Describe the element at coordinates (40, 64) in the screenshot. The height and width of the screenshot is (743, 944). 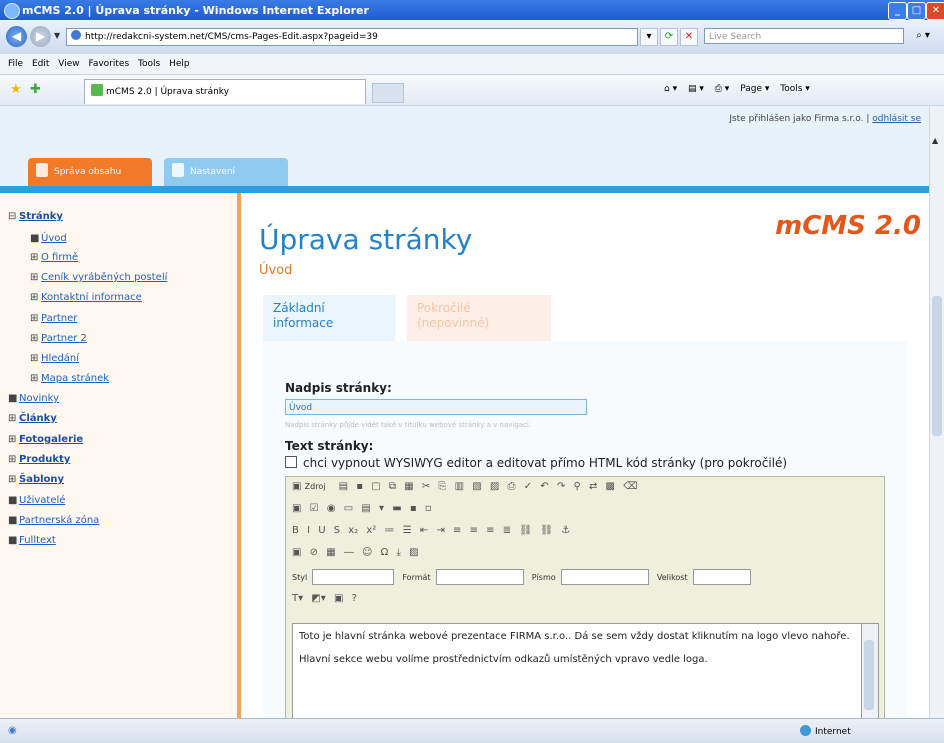
I see `menu-edit: Edit` at that location.